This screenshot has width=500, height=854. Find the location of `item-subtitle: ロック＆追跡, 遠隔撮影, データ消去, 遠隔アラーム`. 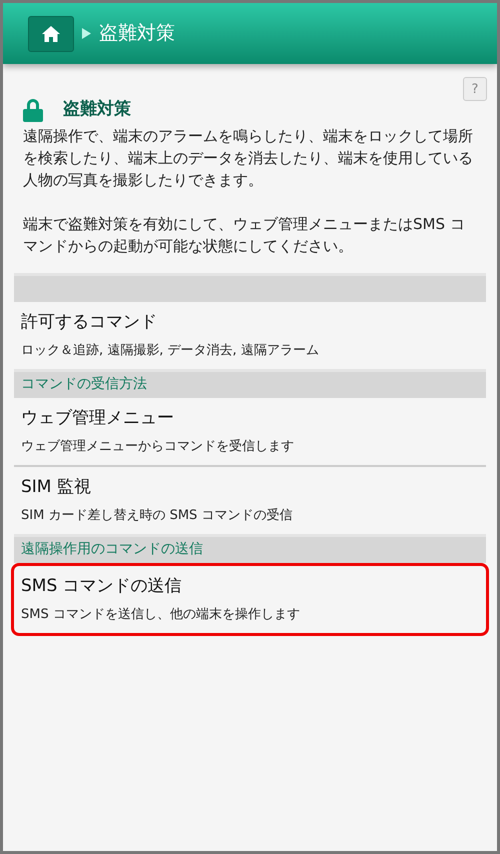

item-subtitle: ロック＆追跡, 遠隔撮影, データ消去, 遠隔アラーム is located at coordinates (170, 351).